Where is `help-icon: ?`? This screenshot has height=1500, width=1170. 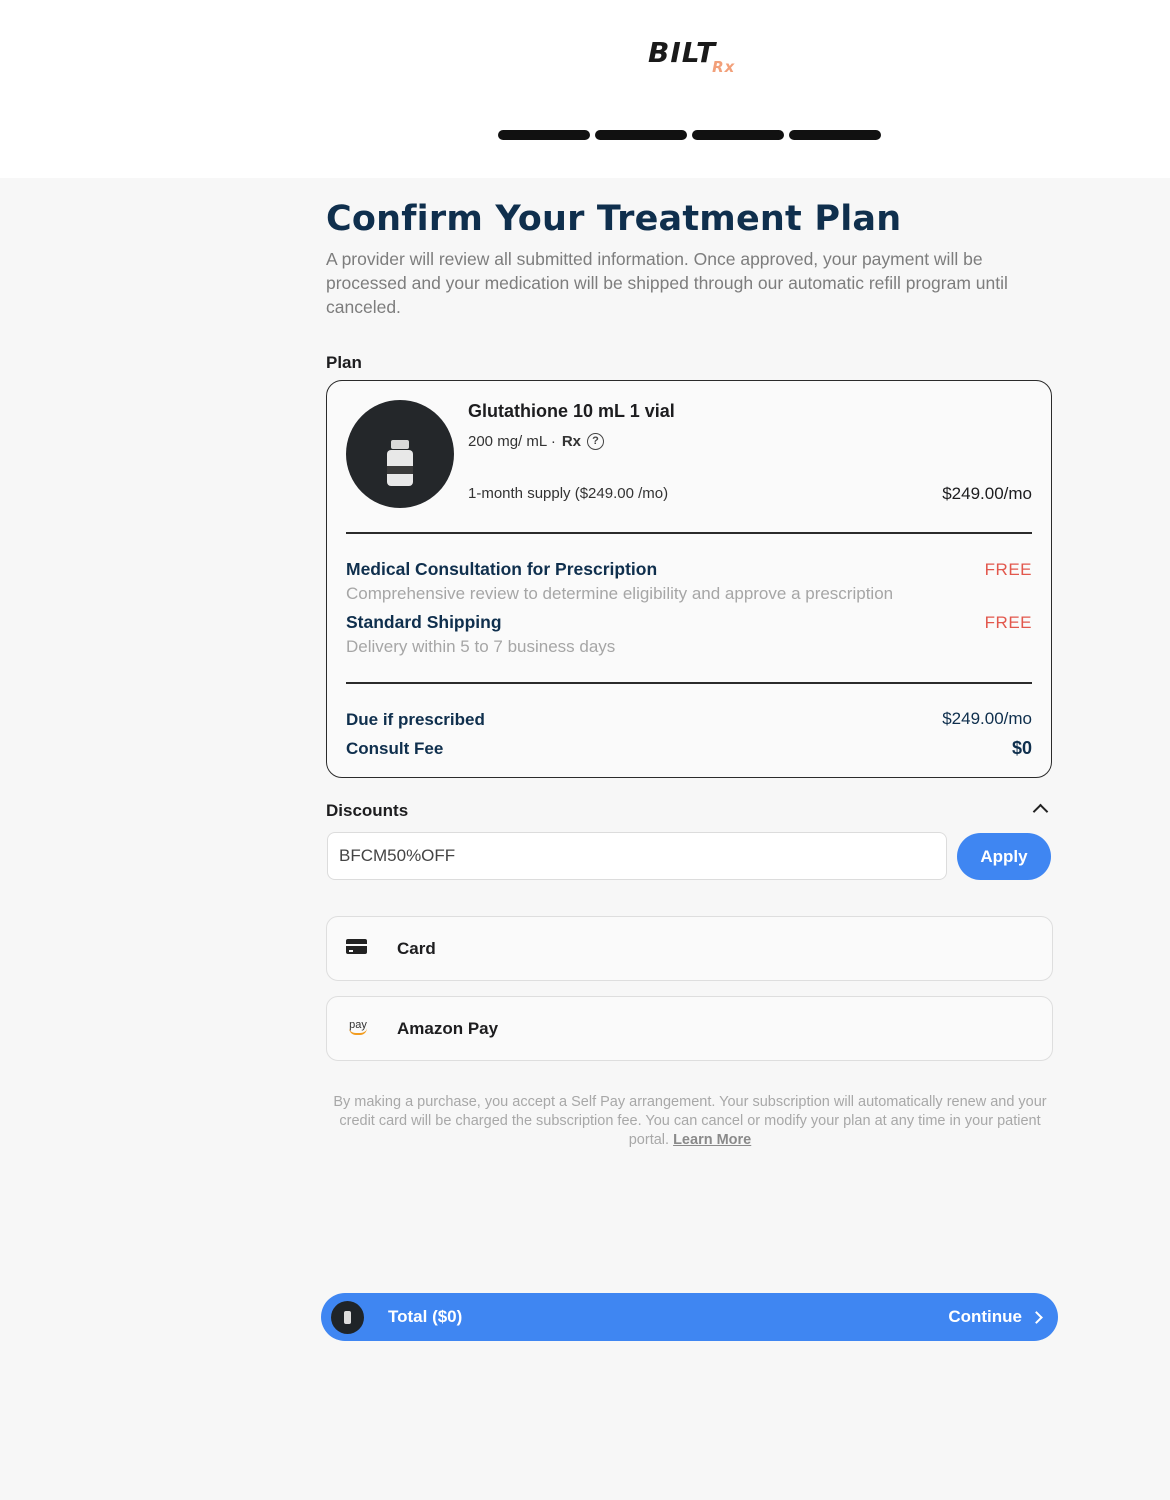 help-icon: ? is located at coordinates (595, 441).